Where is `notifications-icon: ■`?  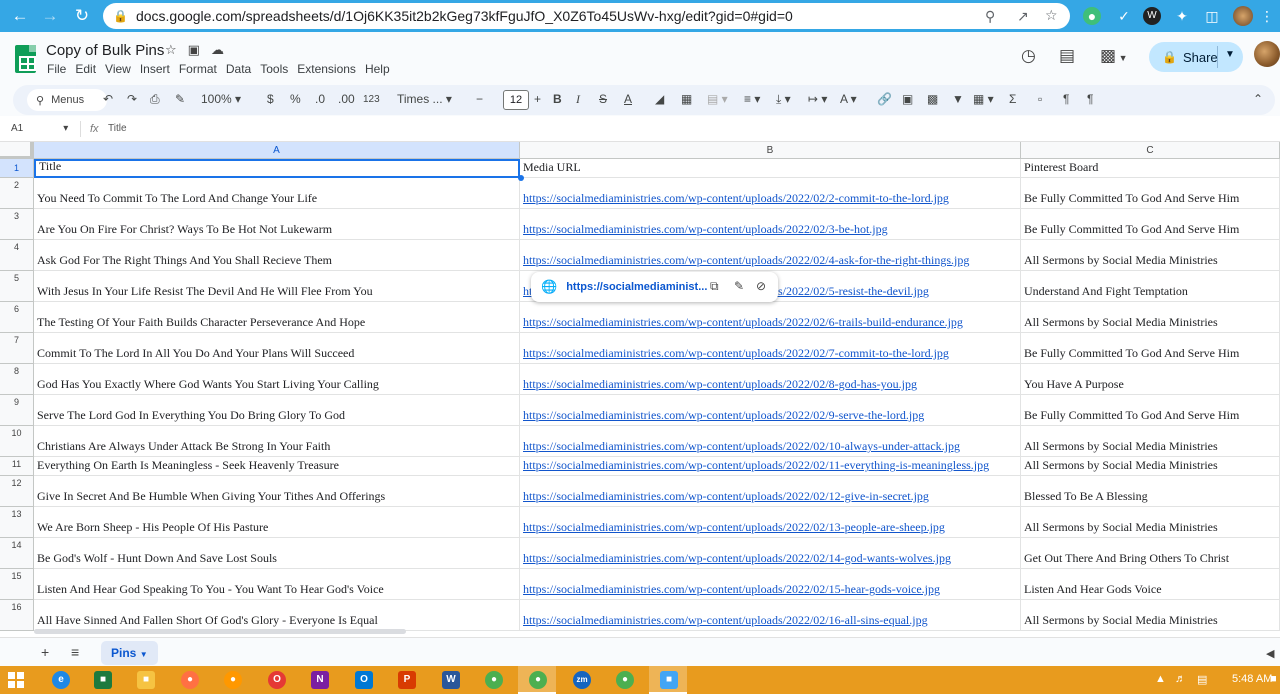
notifications-icon: ■ is located at coordinates (1273, 679).